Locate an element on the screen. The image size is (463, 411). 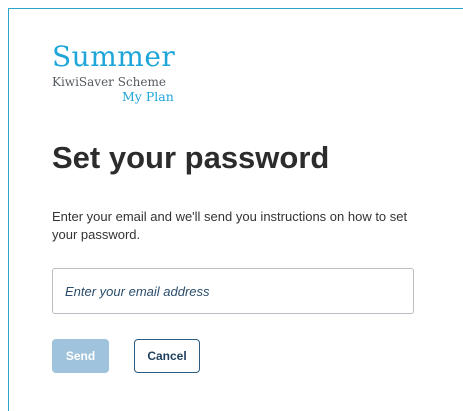
cancel-button: Cancel is located at coordinates (167, 356).